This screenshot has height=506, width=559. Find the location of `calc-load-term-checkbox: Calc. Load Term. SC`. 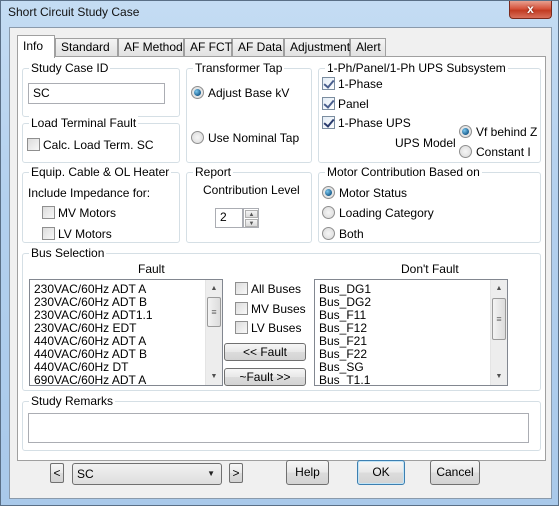

calc-load-term-checkbox: Calc. Load Term. SC is located at coordinates (90, 145).